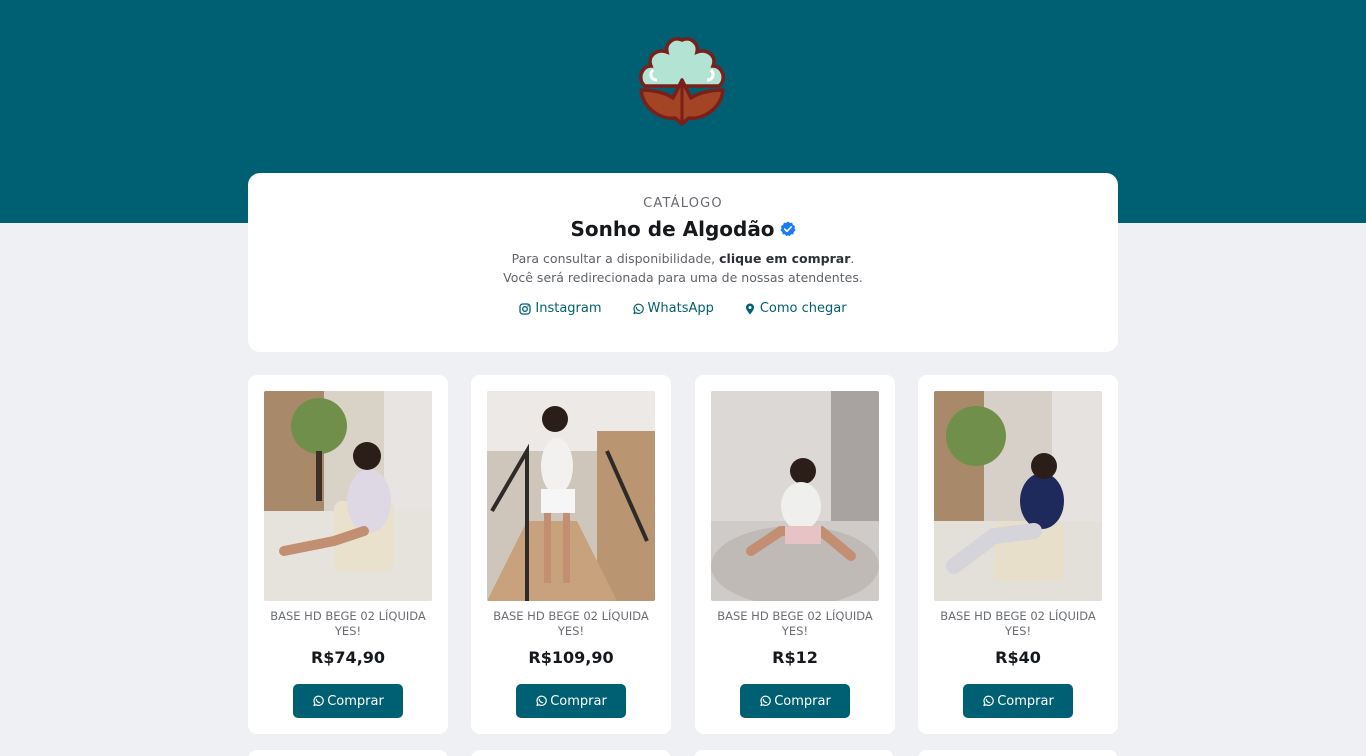  I want to click on desc-highlight: clique em comprar, so click(785, 258).